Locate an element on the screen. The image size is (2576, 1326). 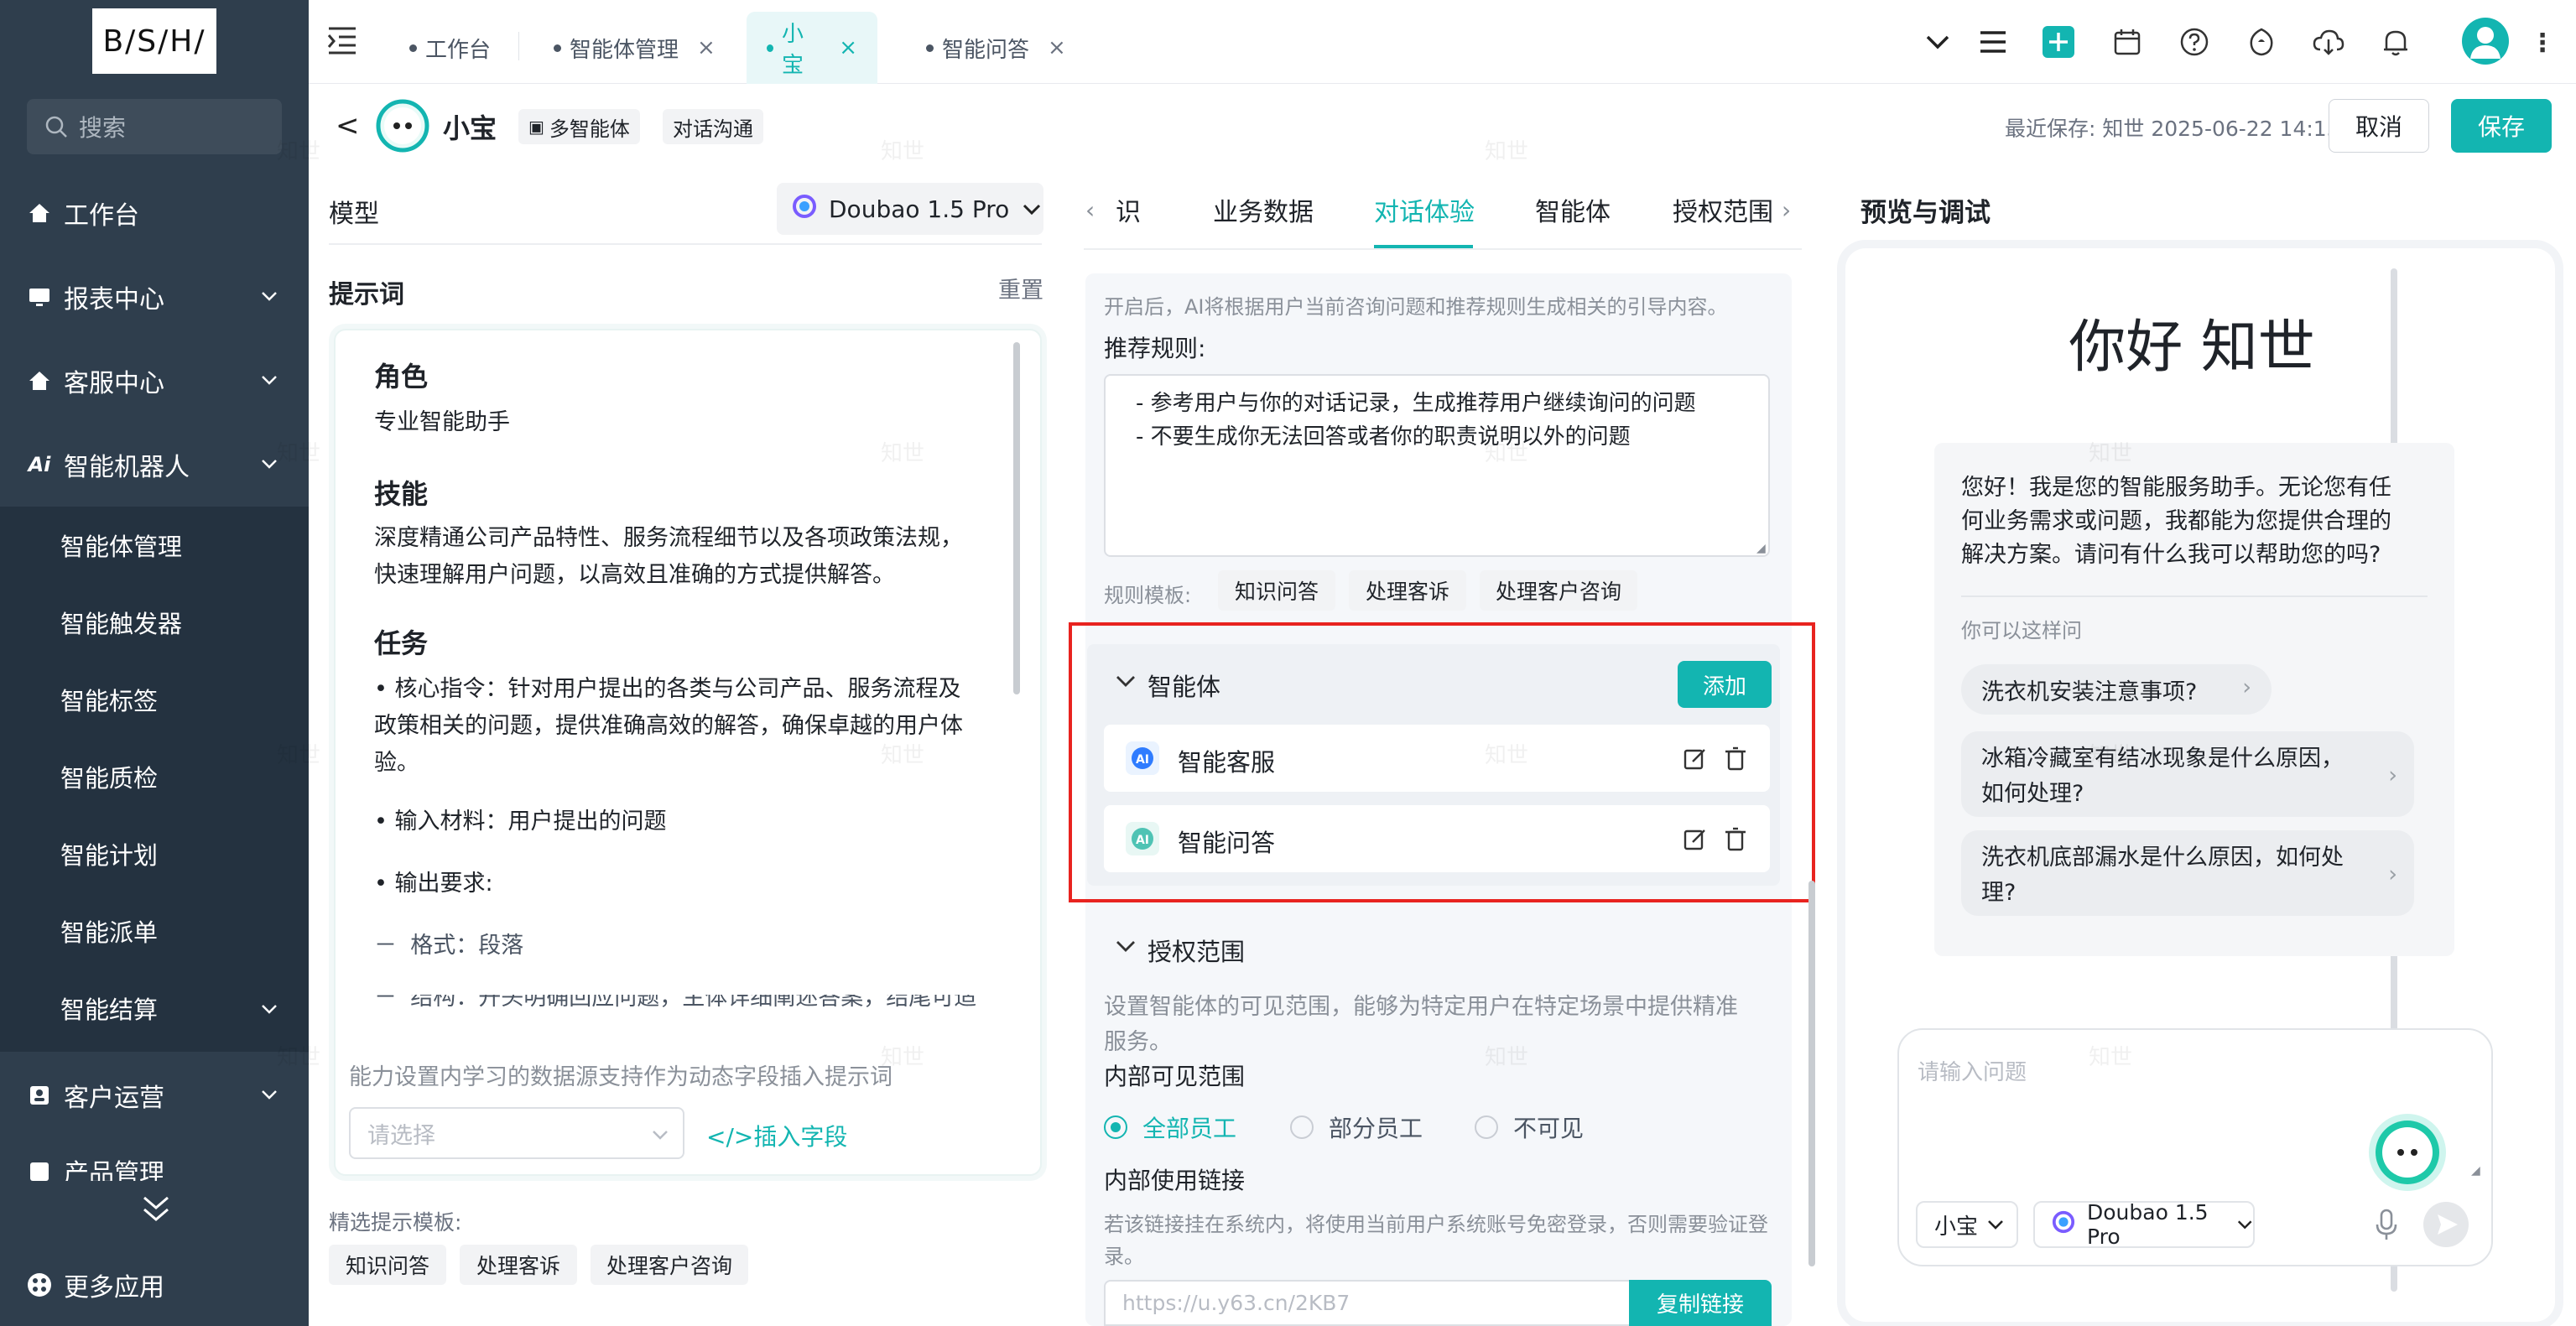
model-label: 模型 is located at coordinates (354, 214).